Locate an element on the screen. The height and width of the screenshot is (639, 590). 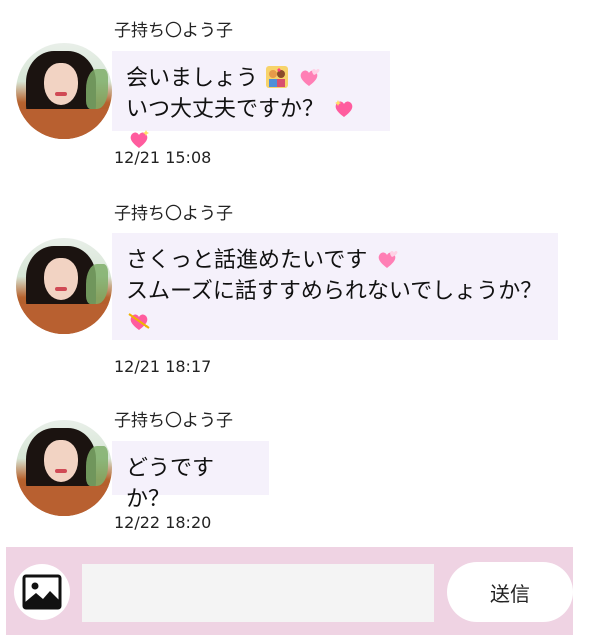
message-line: 会いましょう is located at coordinates (192, 78).